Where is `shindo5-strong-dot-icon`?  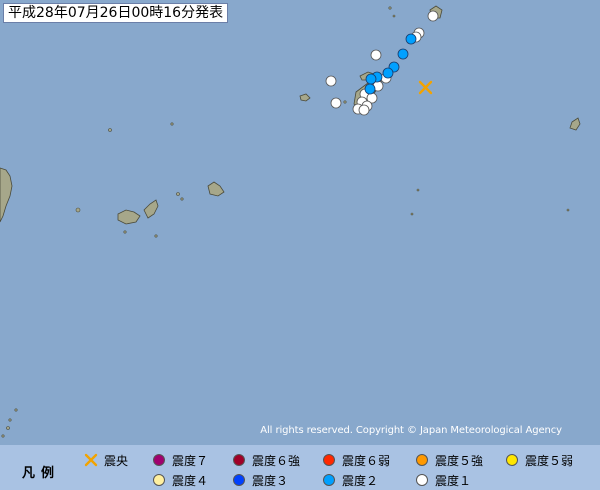
shindo5-strong-dot-icon is located at coordinates (422, 460).